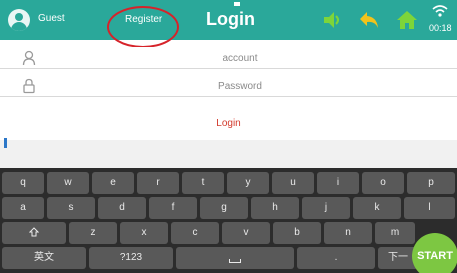  What do you see at coordinates (395, 233) in the screenshot?
I see `key-m: m` at bounding box center [395, 233].